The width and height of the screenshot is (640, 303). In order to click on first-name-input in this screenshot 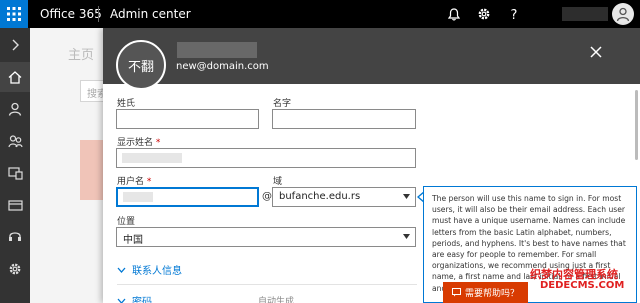, I will do `click(187, 119)`.